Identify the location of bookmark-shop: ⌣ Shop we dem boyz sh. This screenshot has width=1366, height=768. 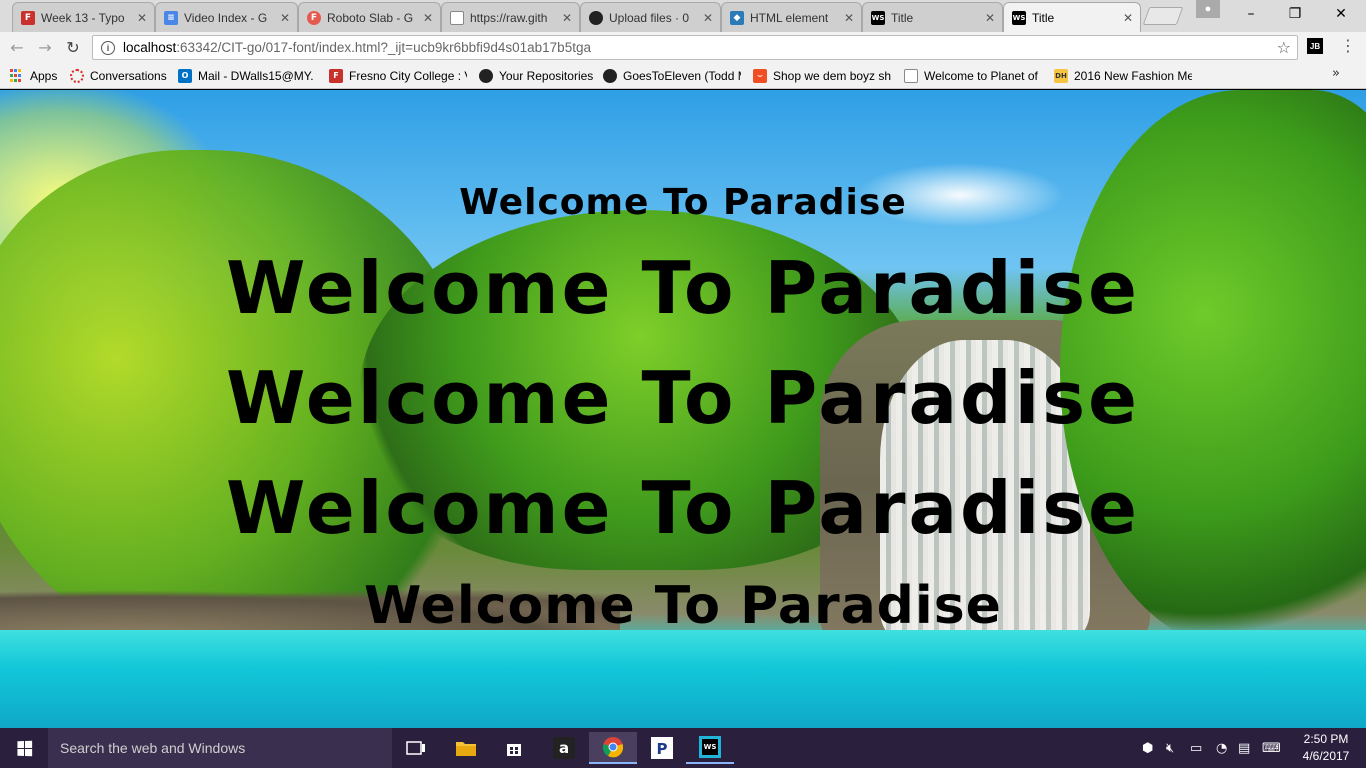
(822, 75).